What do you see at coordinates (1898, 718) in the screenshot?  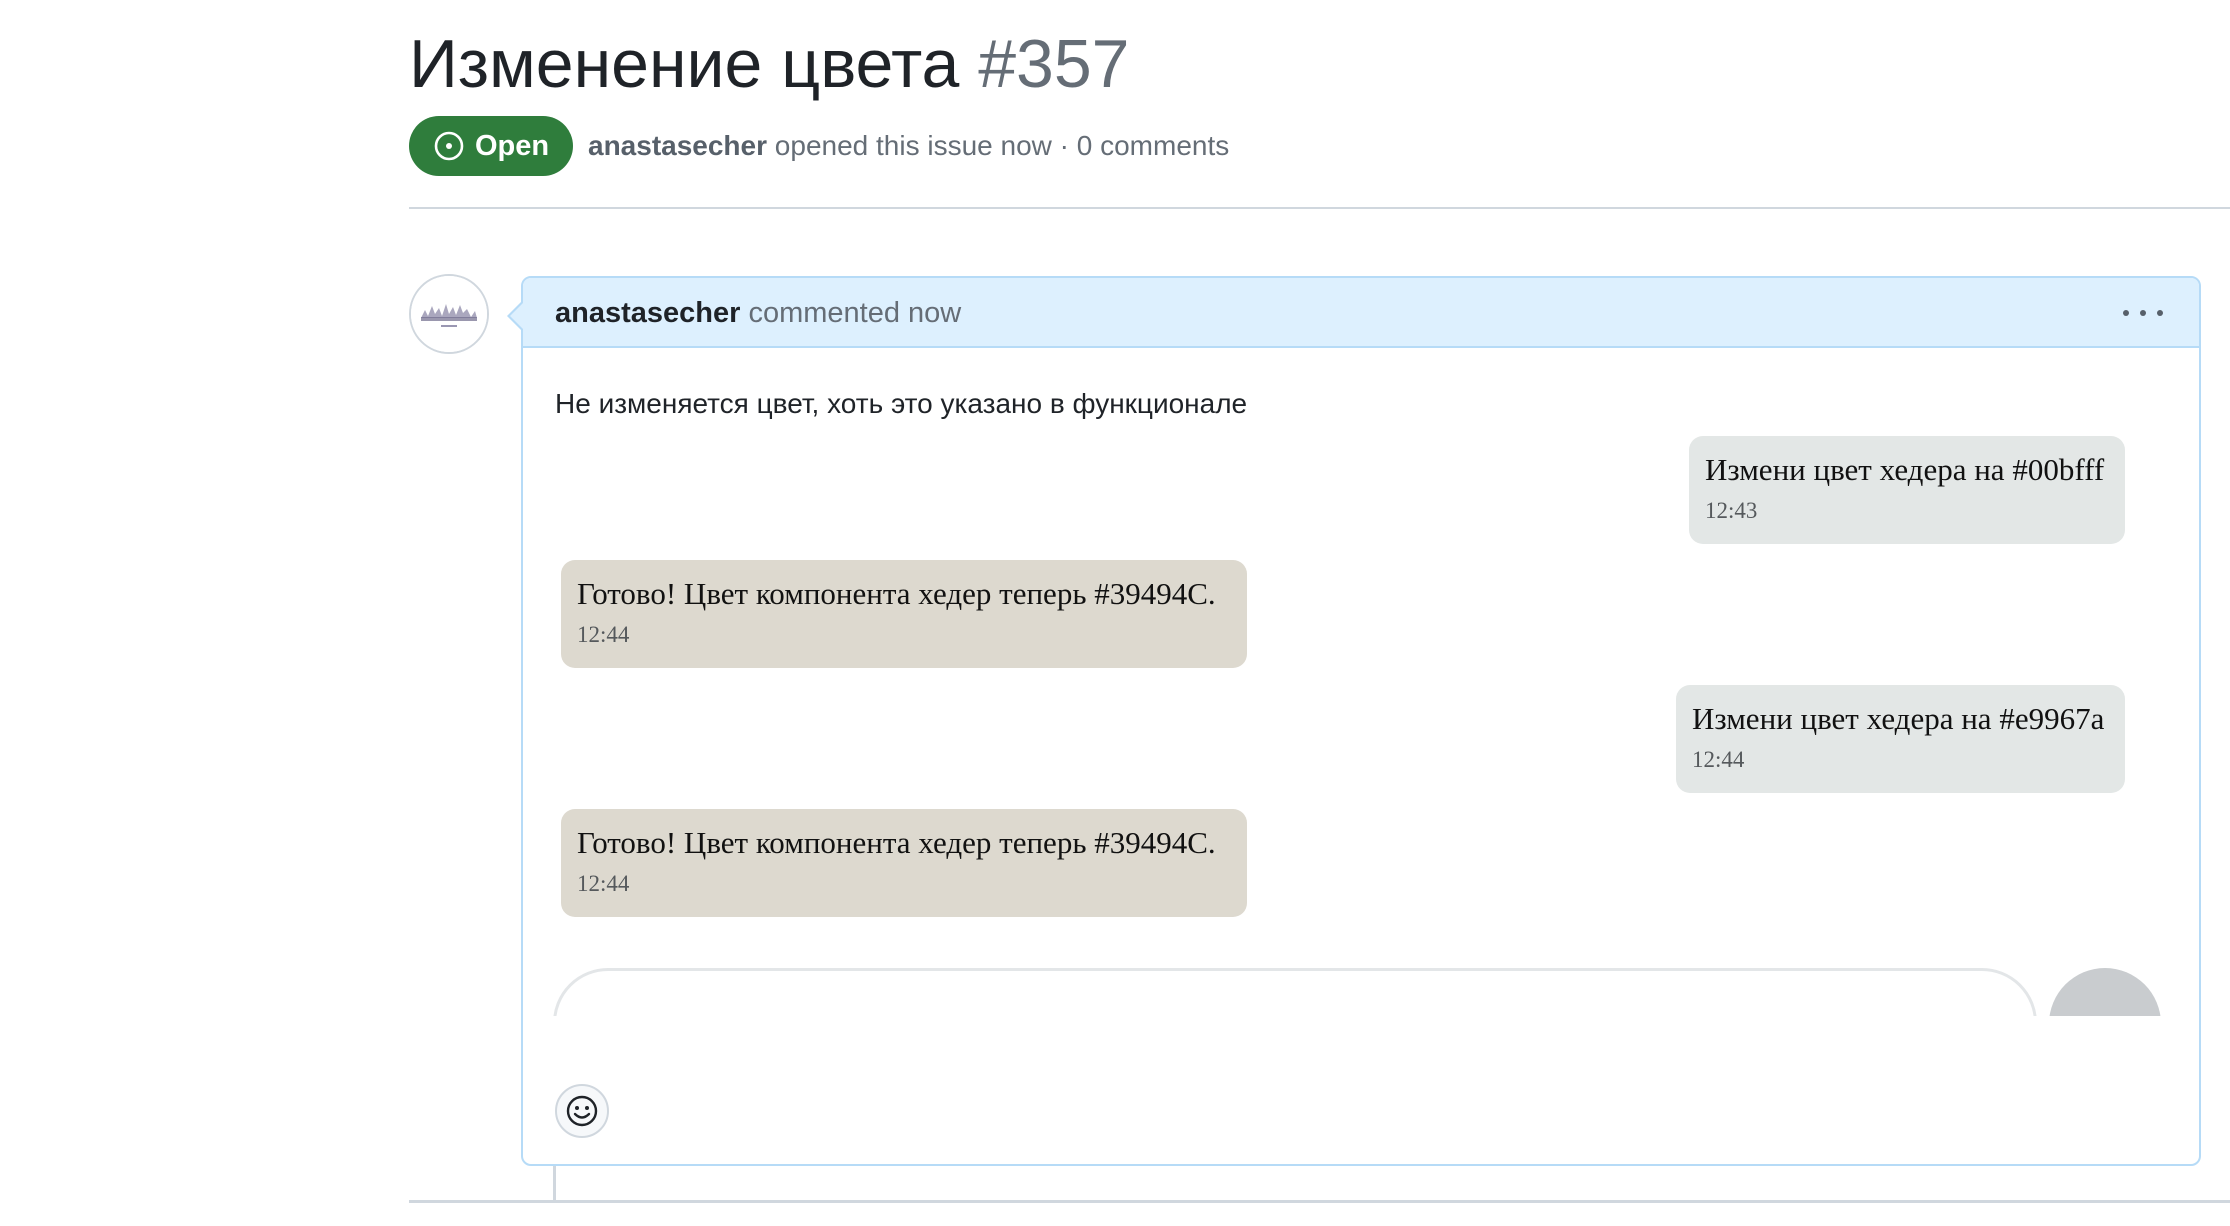 I see `message-text: Измени цвет хедера на #e9967a` at bounding box center [1898, 718].